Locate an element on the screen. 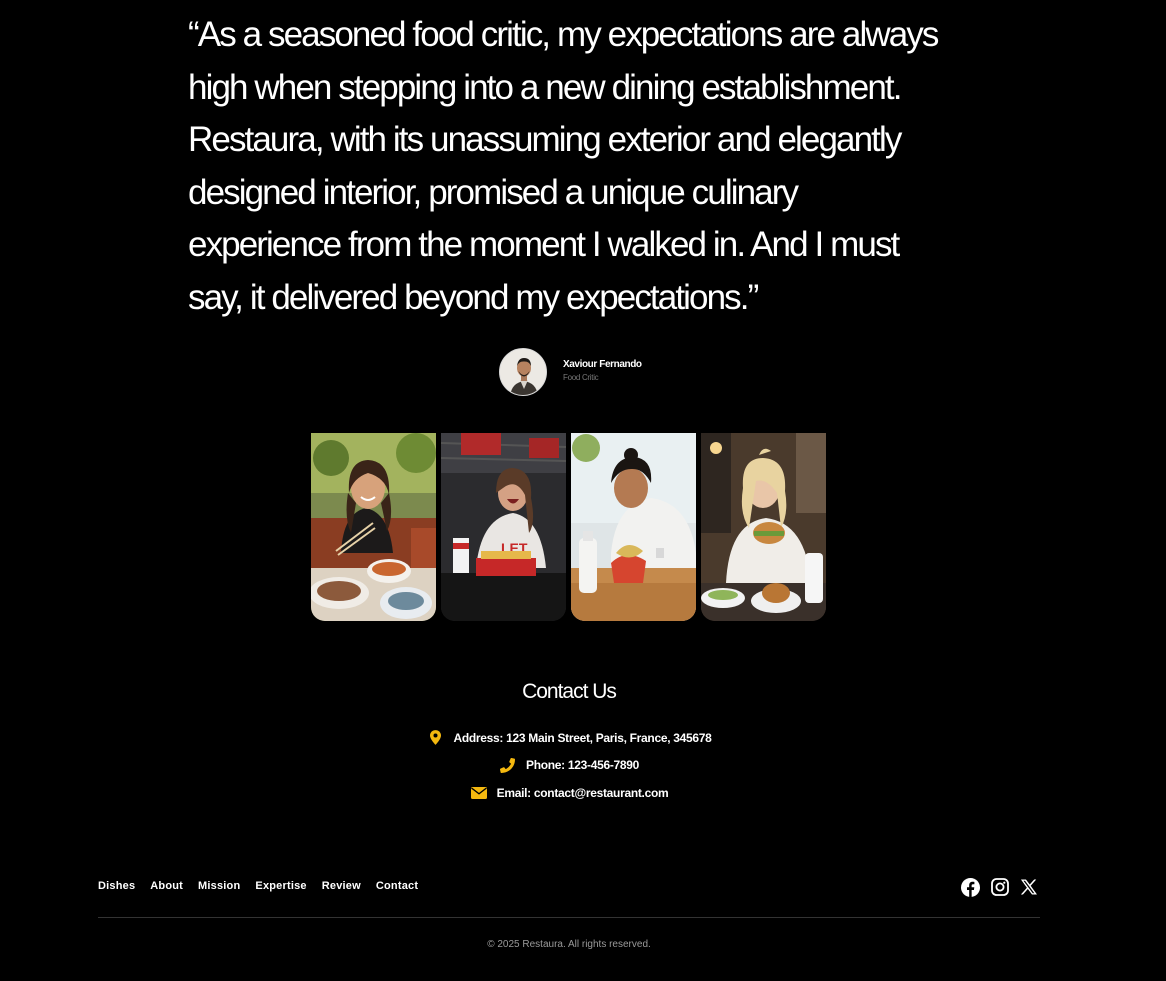 The width and height of the screenshot is (1166, 981). contact-email: Email: contact@restaurant.com is located at coordinates (569, 793).